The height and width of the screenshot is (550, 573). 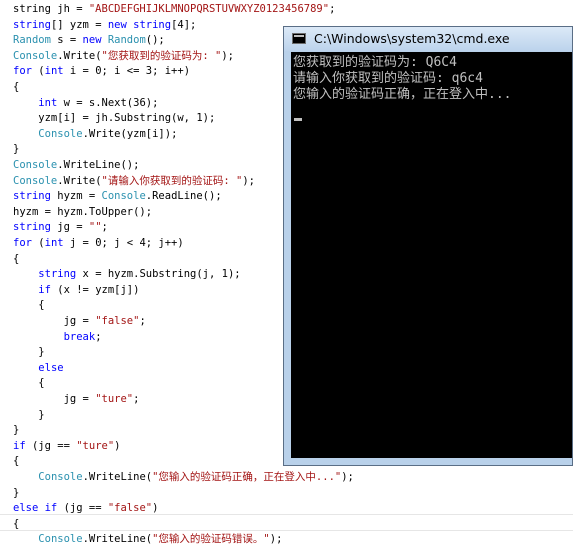 What do you see at coordinates (67, 447) in the screenshot?
I see `code-line: if (jg == "ture")` at bounding box center [67, 447].